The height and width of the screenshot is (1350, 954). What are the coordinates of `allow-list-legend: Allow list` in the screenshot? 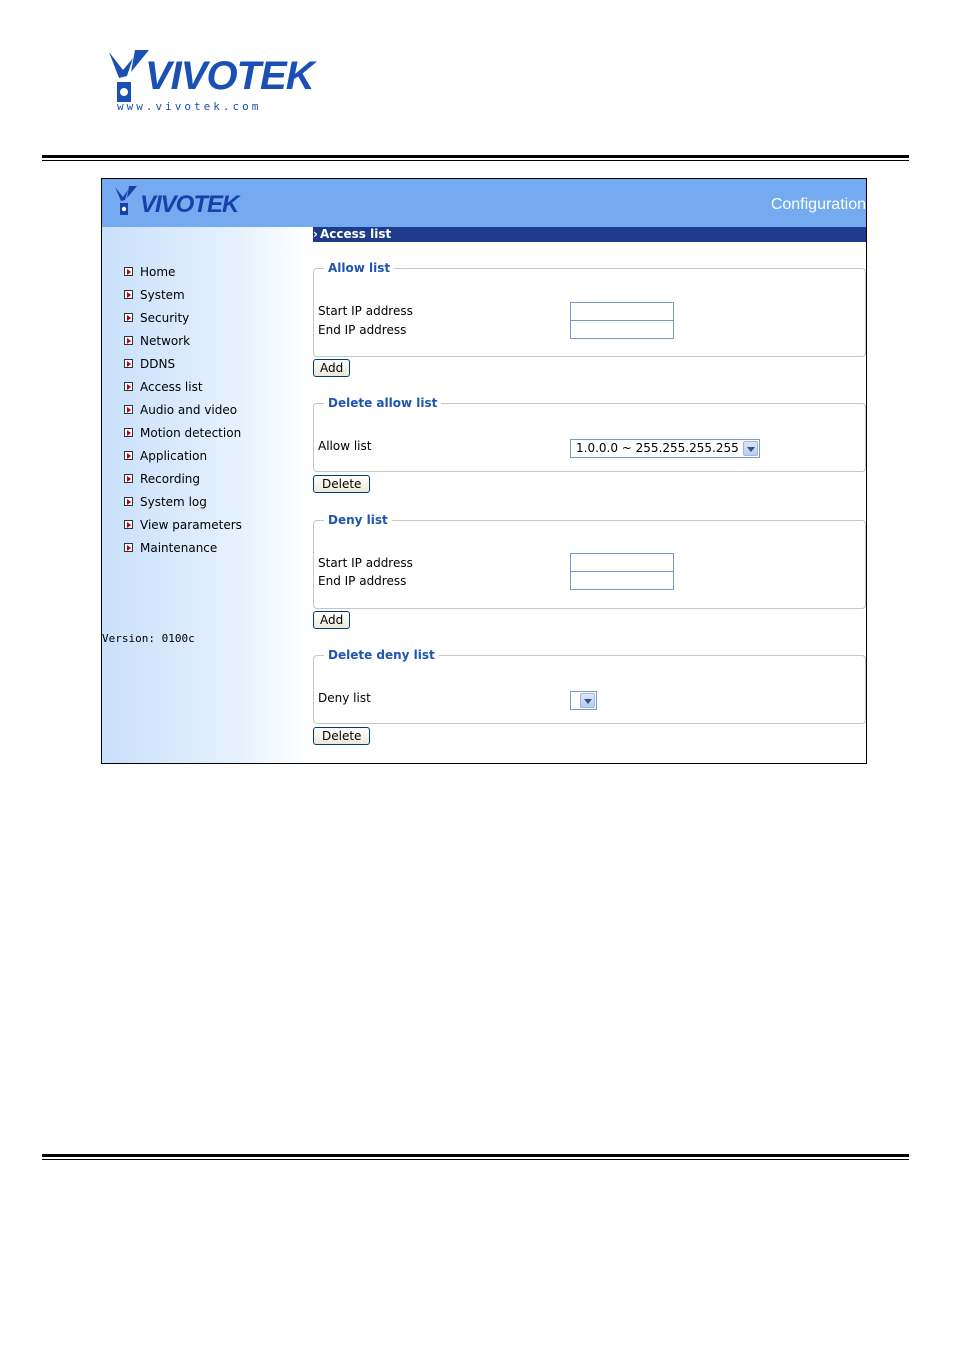 It's located at (359, 268).